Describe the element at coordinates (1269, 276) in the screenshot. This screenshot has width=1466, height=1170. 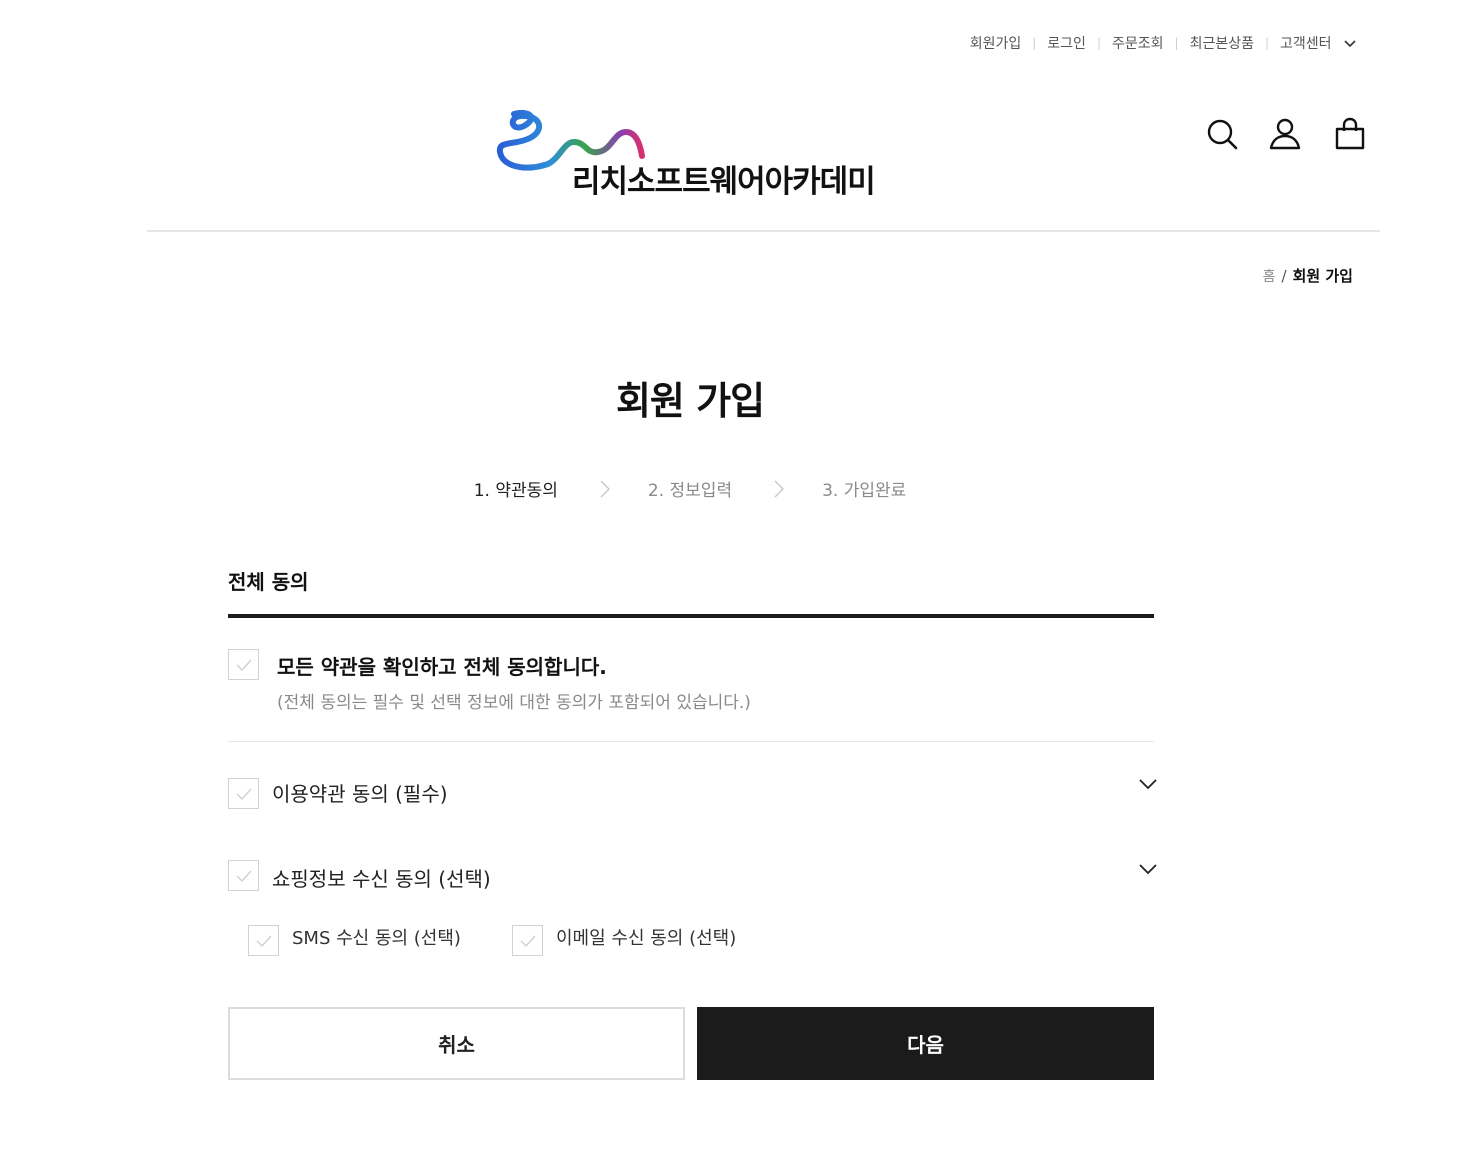
I see `breadcrumb-home: 홈` at that location.